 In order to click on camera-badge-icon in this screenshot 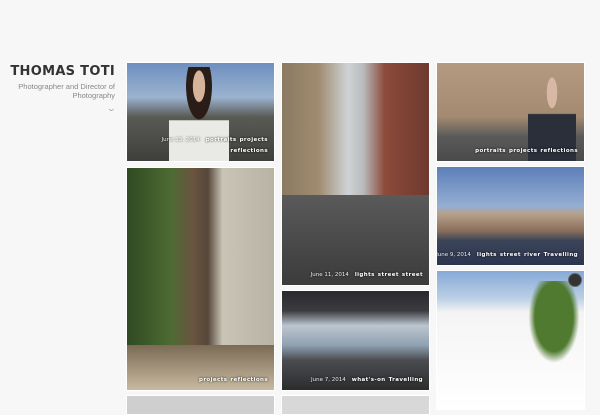, I will do `click(575, 280)`.